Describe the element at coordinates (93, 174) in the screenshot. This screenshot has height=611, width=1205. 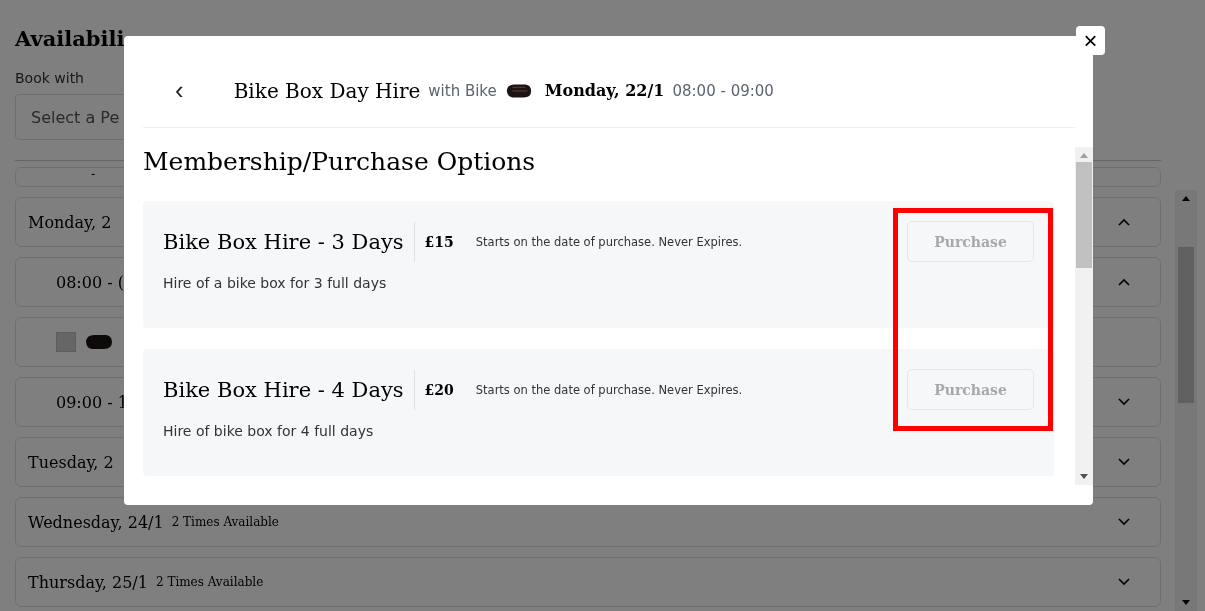
I see `row-label: -` at that location.